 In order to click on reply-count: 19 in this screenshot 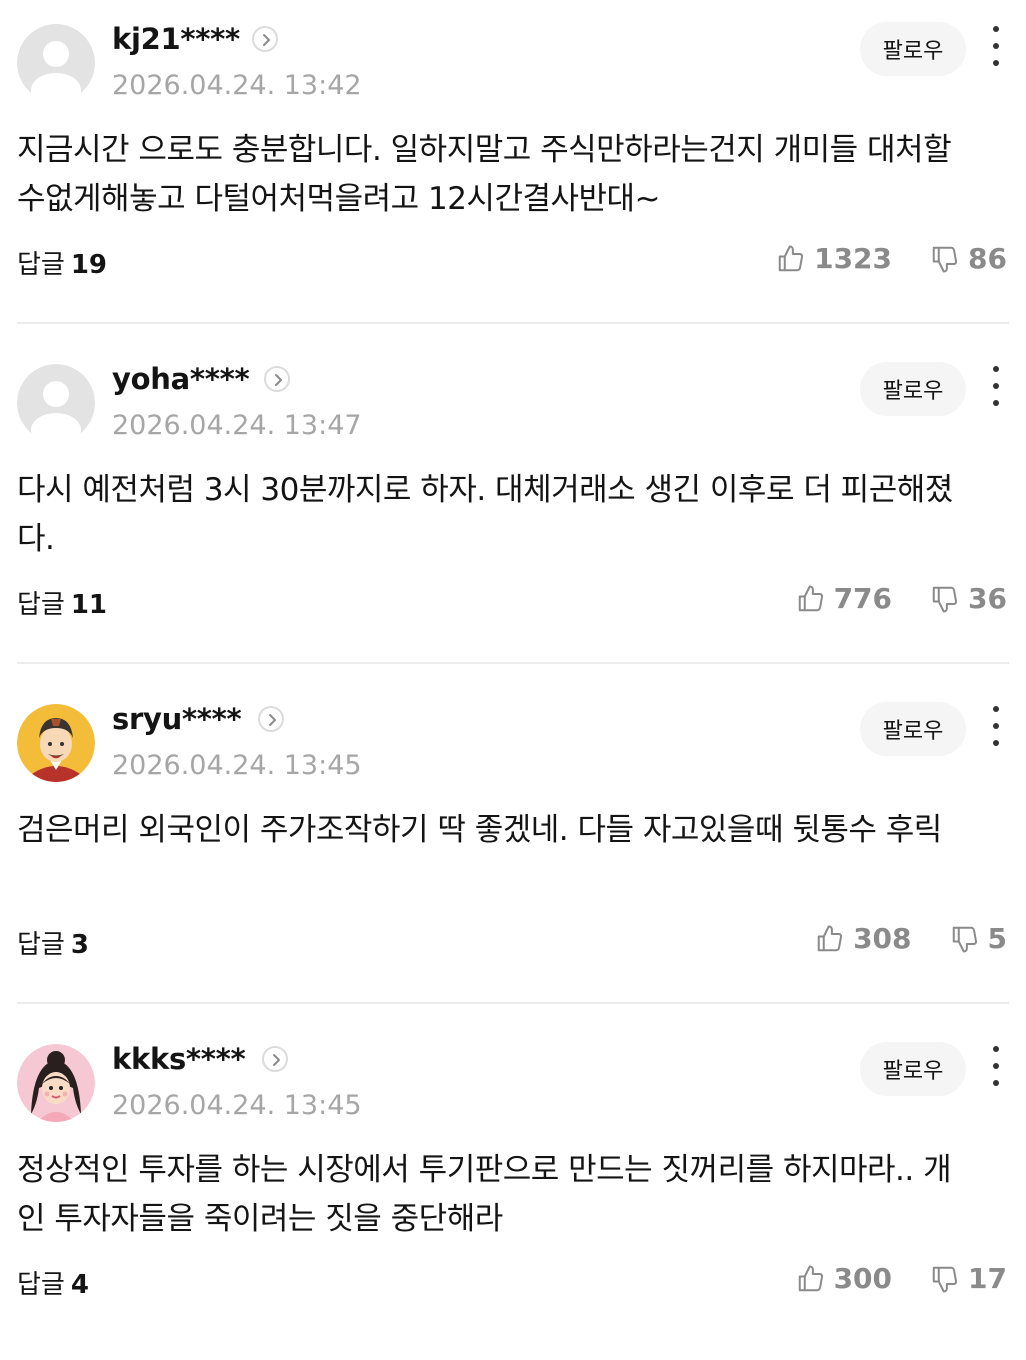, I will do `click(89, 265)`.